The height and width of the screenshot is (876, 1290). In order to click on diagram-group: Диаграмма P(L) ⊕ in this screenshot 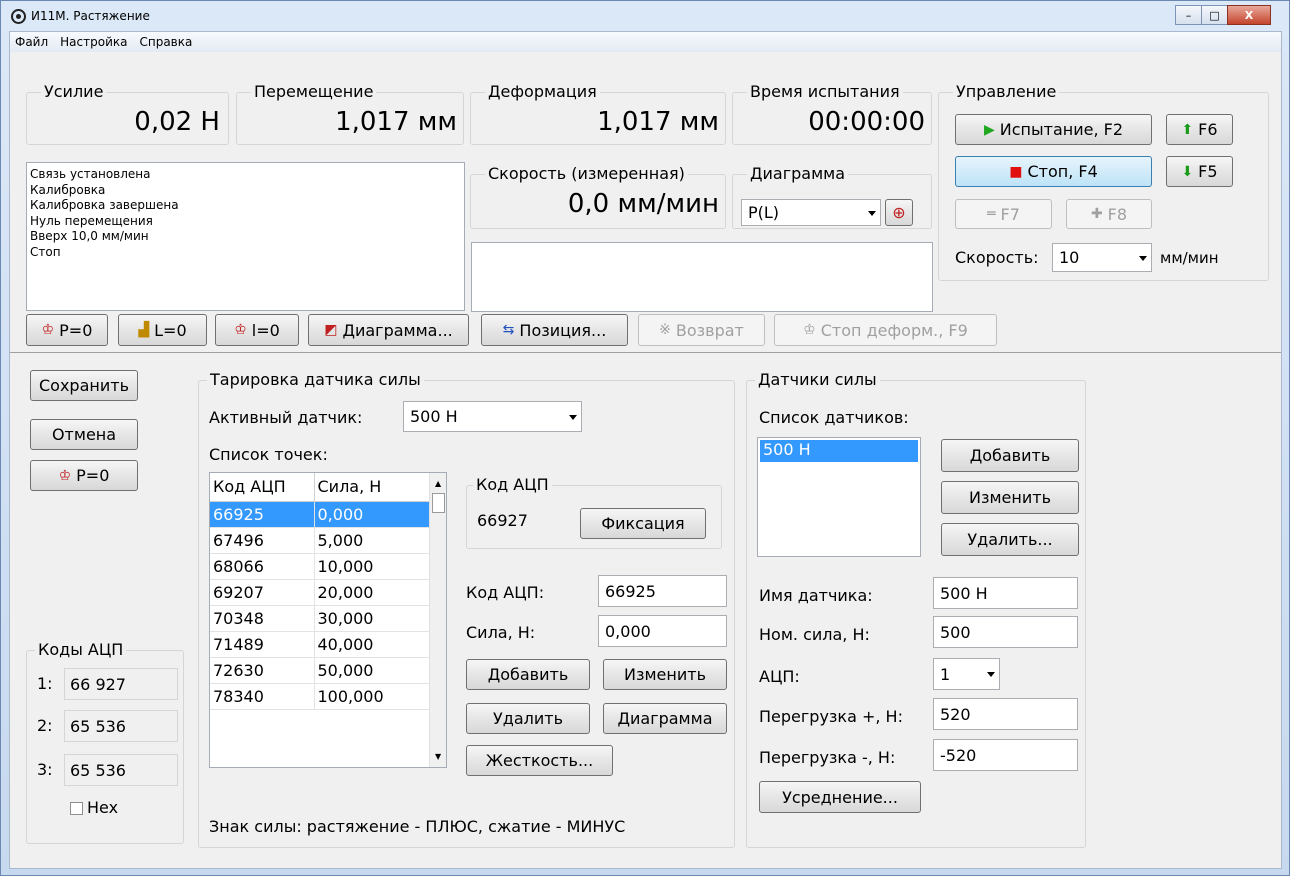, I will do `click(832, 196)`.